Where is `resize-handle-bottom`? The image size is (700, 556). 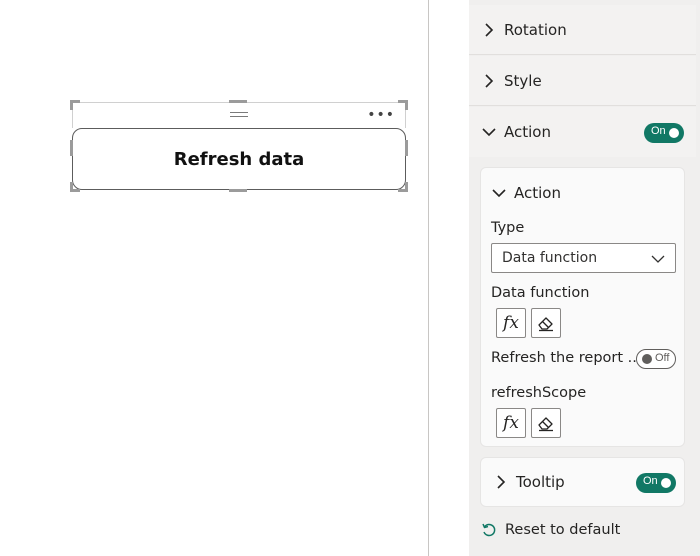
resize-handle-bottom is located at coordinates (238, 190).